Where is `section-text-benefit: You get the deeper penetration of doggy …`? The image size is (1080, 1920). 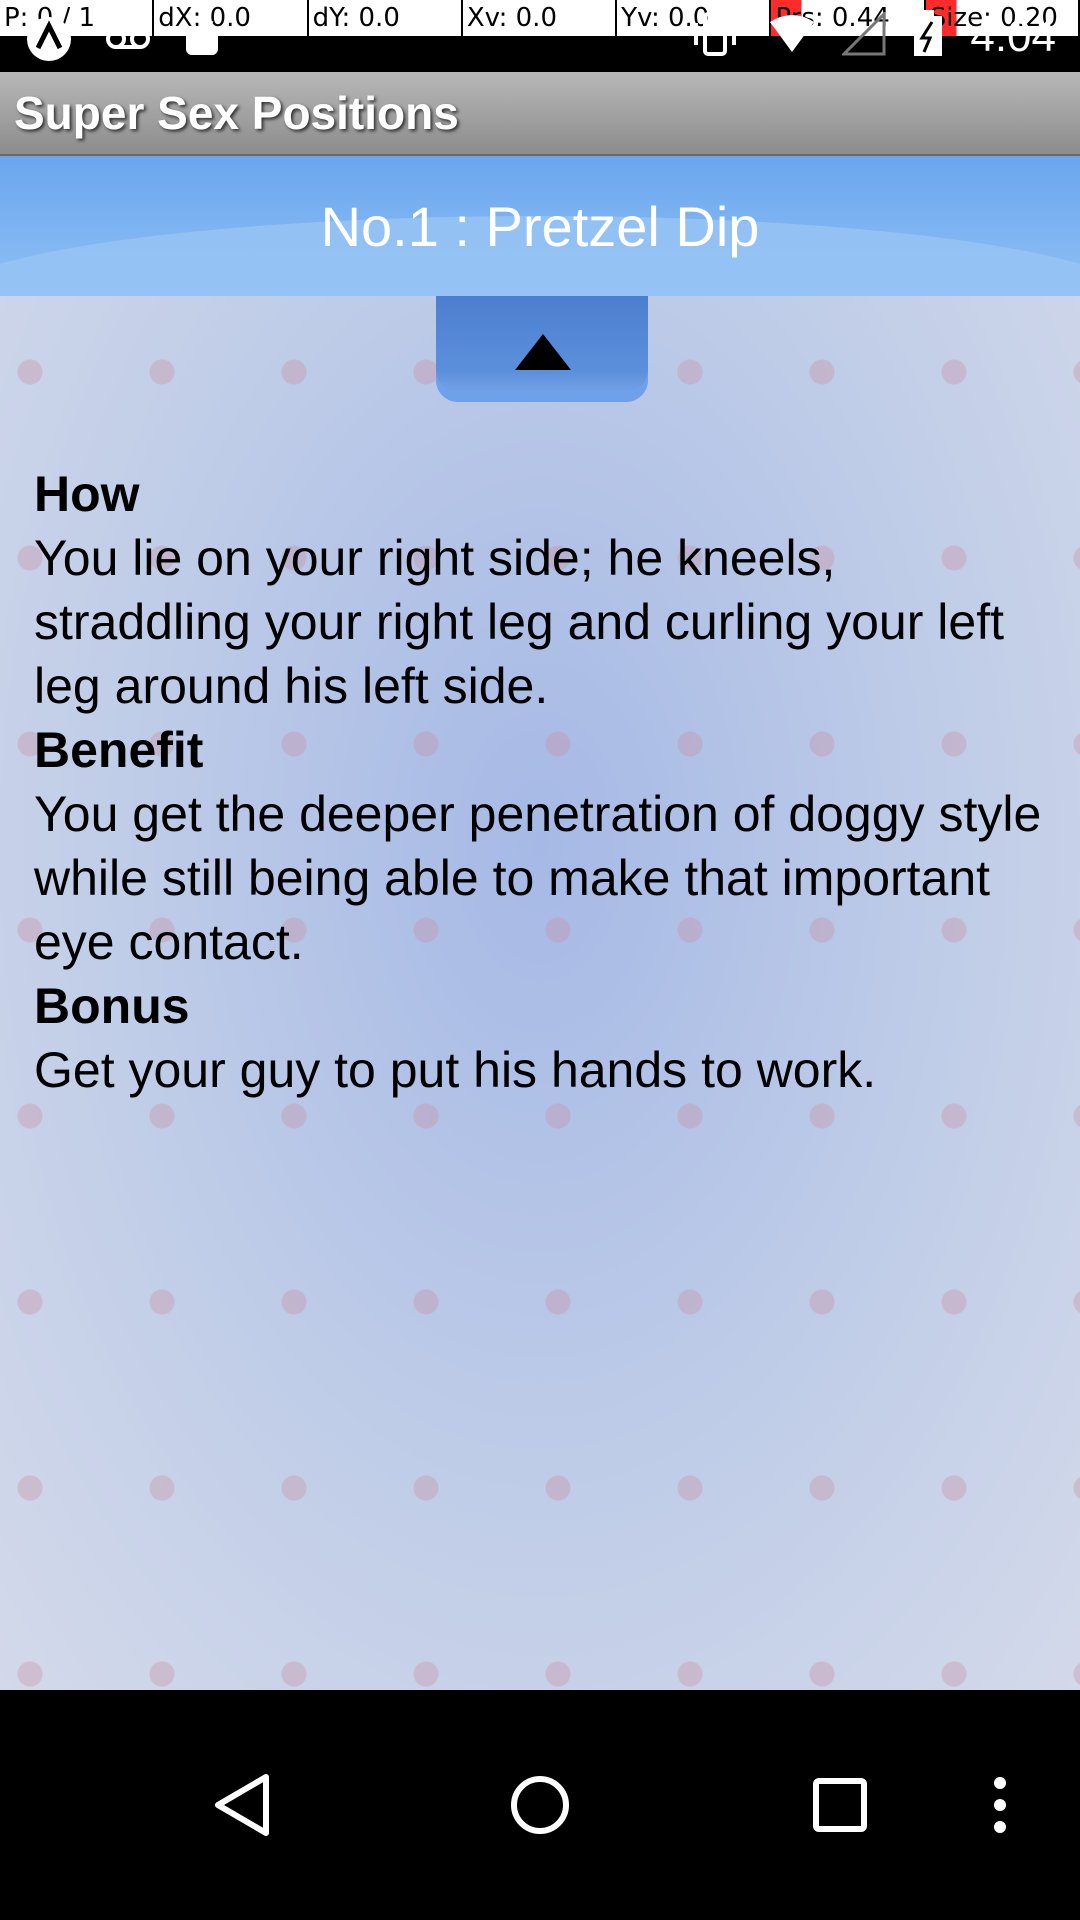
section-text-benefit: You get the deeper penetration of doggy … is located at coordinates (538, 878).